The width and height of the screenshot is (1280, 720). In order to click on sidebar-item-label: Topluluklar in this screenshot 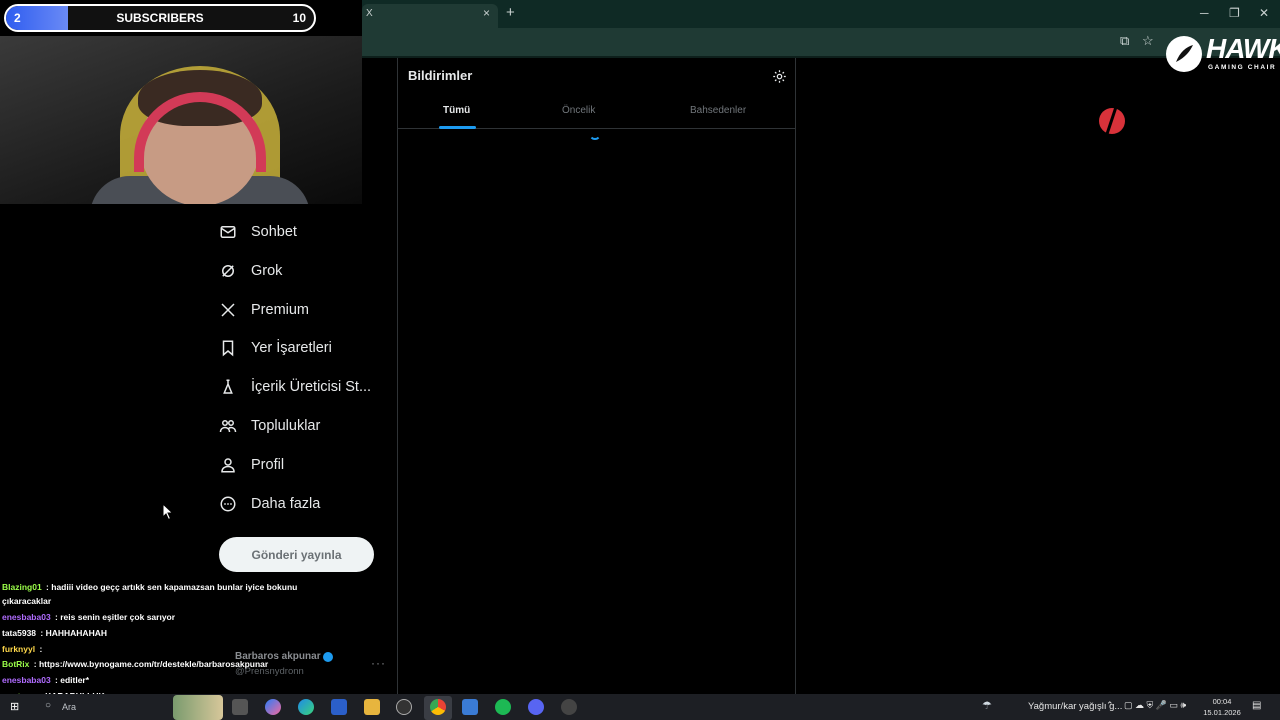, I will do `click(286, 426)`.